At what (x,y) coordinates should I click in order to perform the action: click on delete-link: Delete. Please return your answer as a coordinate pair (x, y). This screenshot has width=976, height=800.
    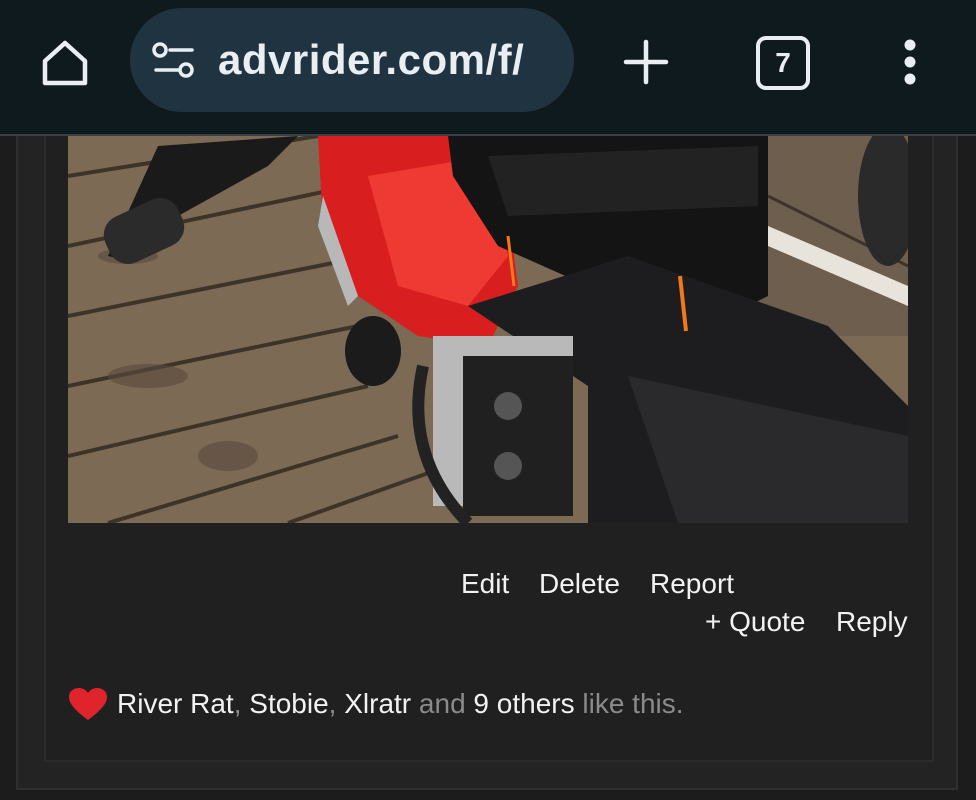
    Looking at the image, I should click on (579, 584).